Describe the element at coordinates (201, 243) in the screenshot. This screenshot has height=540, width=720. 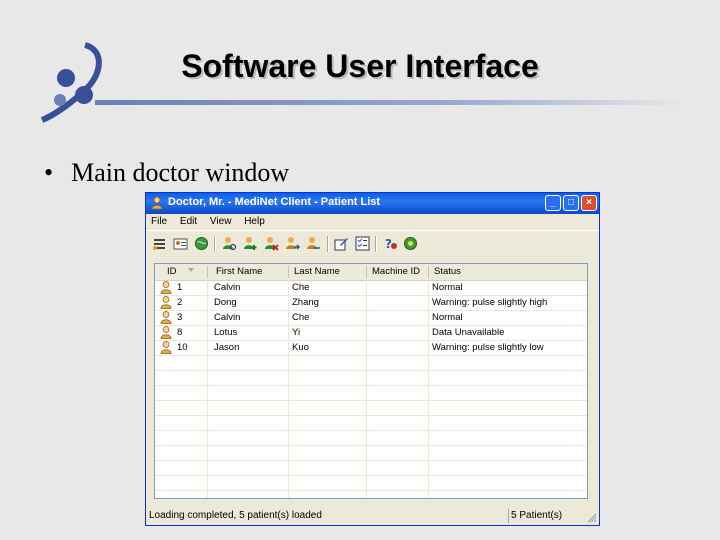
I see `globe-icon` at that location.